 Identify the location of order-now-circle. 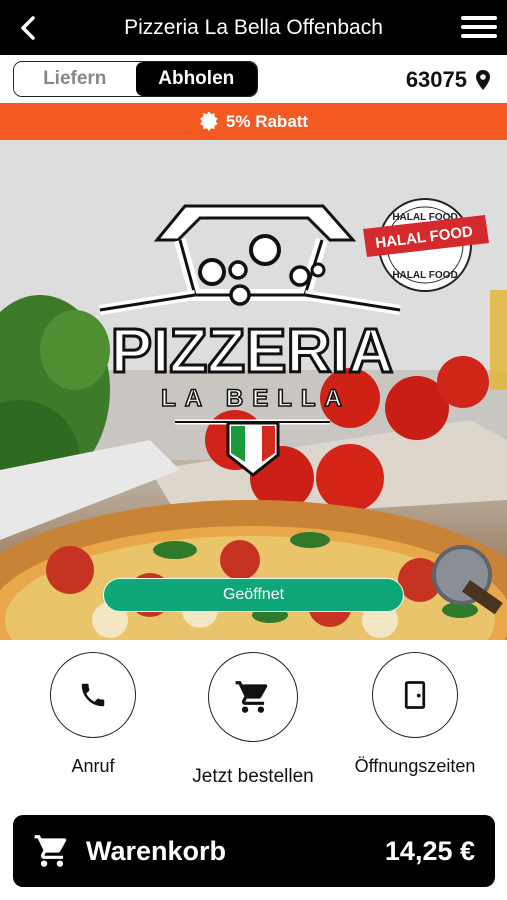
(253, 697).